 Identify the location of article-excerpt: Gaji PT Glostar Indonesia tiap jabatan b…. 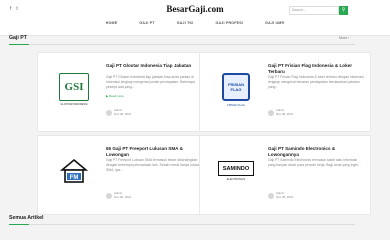
(150, 82).